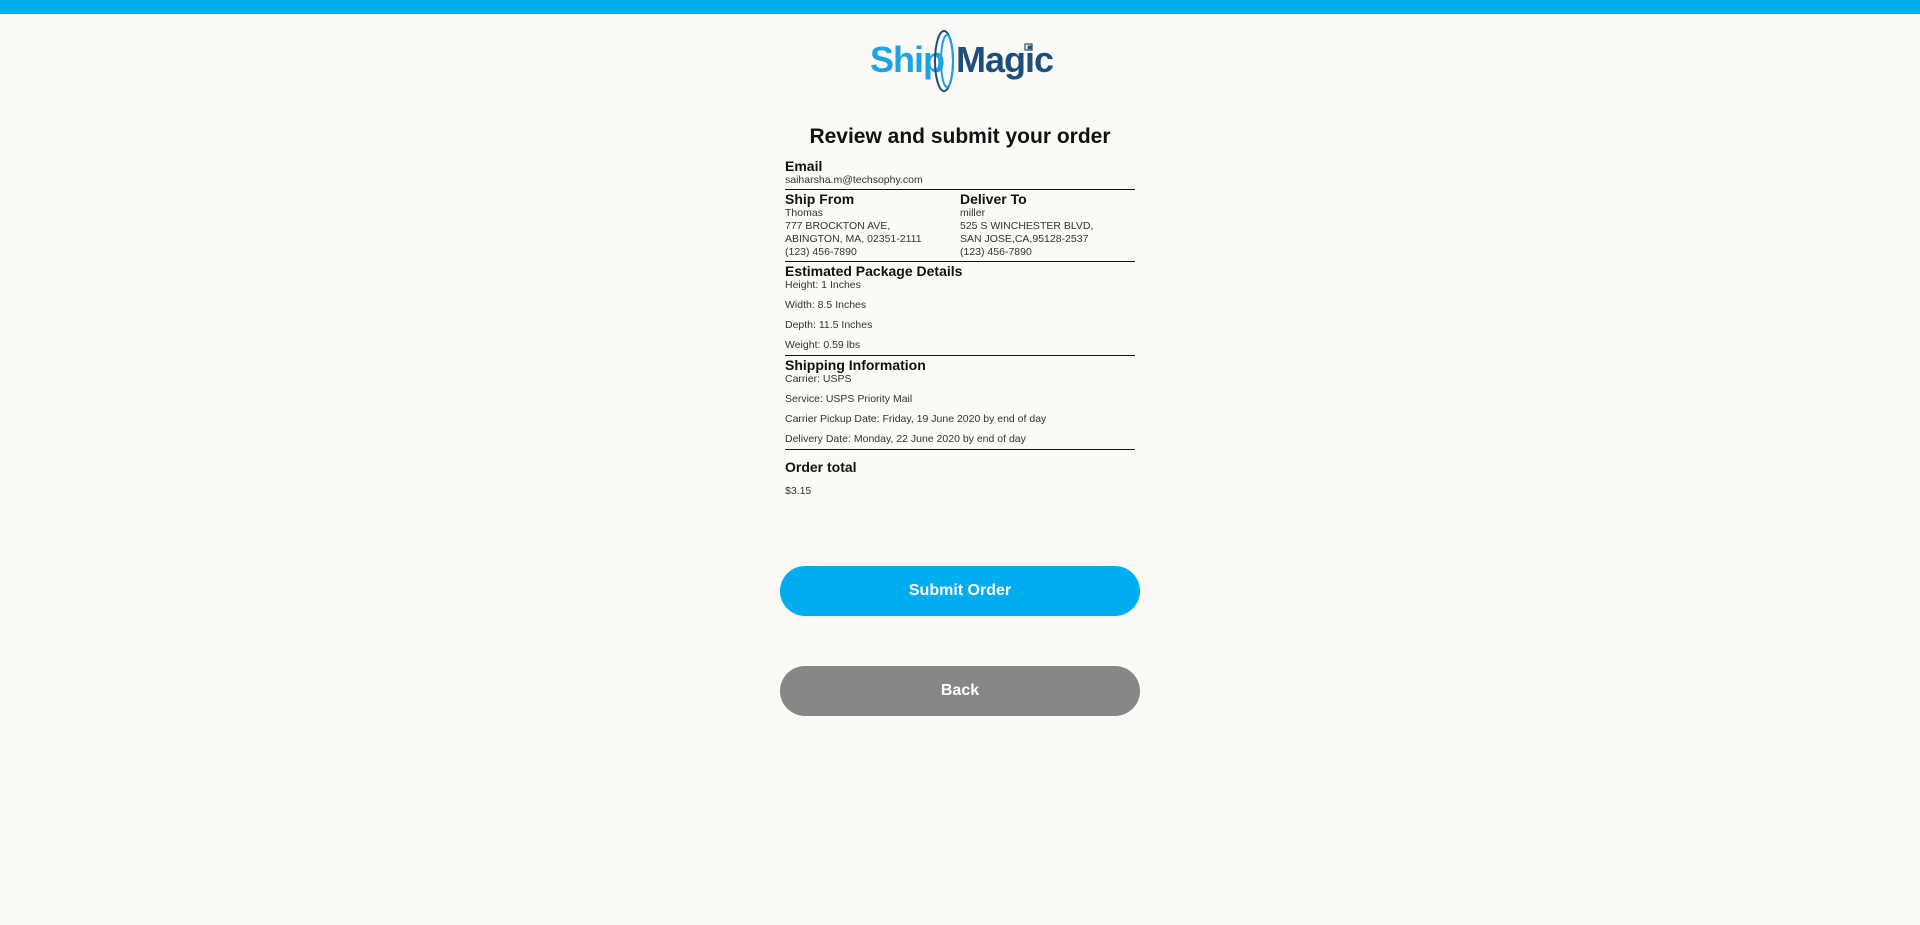 The width and height of the screenshot is (1920, 925). What do you see at coordinates (821, 252) in the screenshot?
I see `ship-from-phone: (123) 456-7890` at bounding box center [821, 252].